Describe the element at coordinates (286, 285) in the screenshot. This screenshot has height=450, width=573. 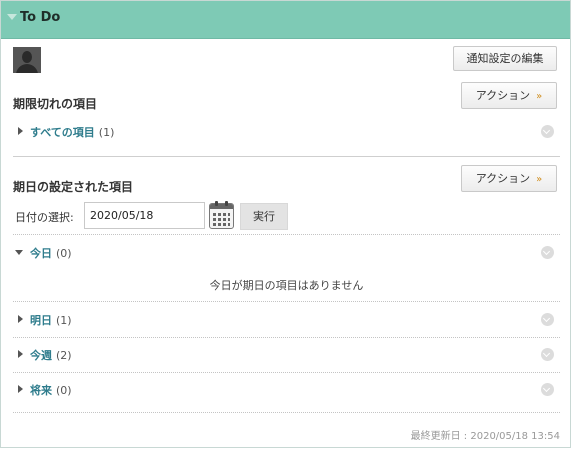
I see `today-empty-message: 今日が期日の項目はありません` at that location.